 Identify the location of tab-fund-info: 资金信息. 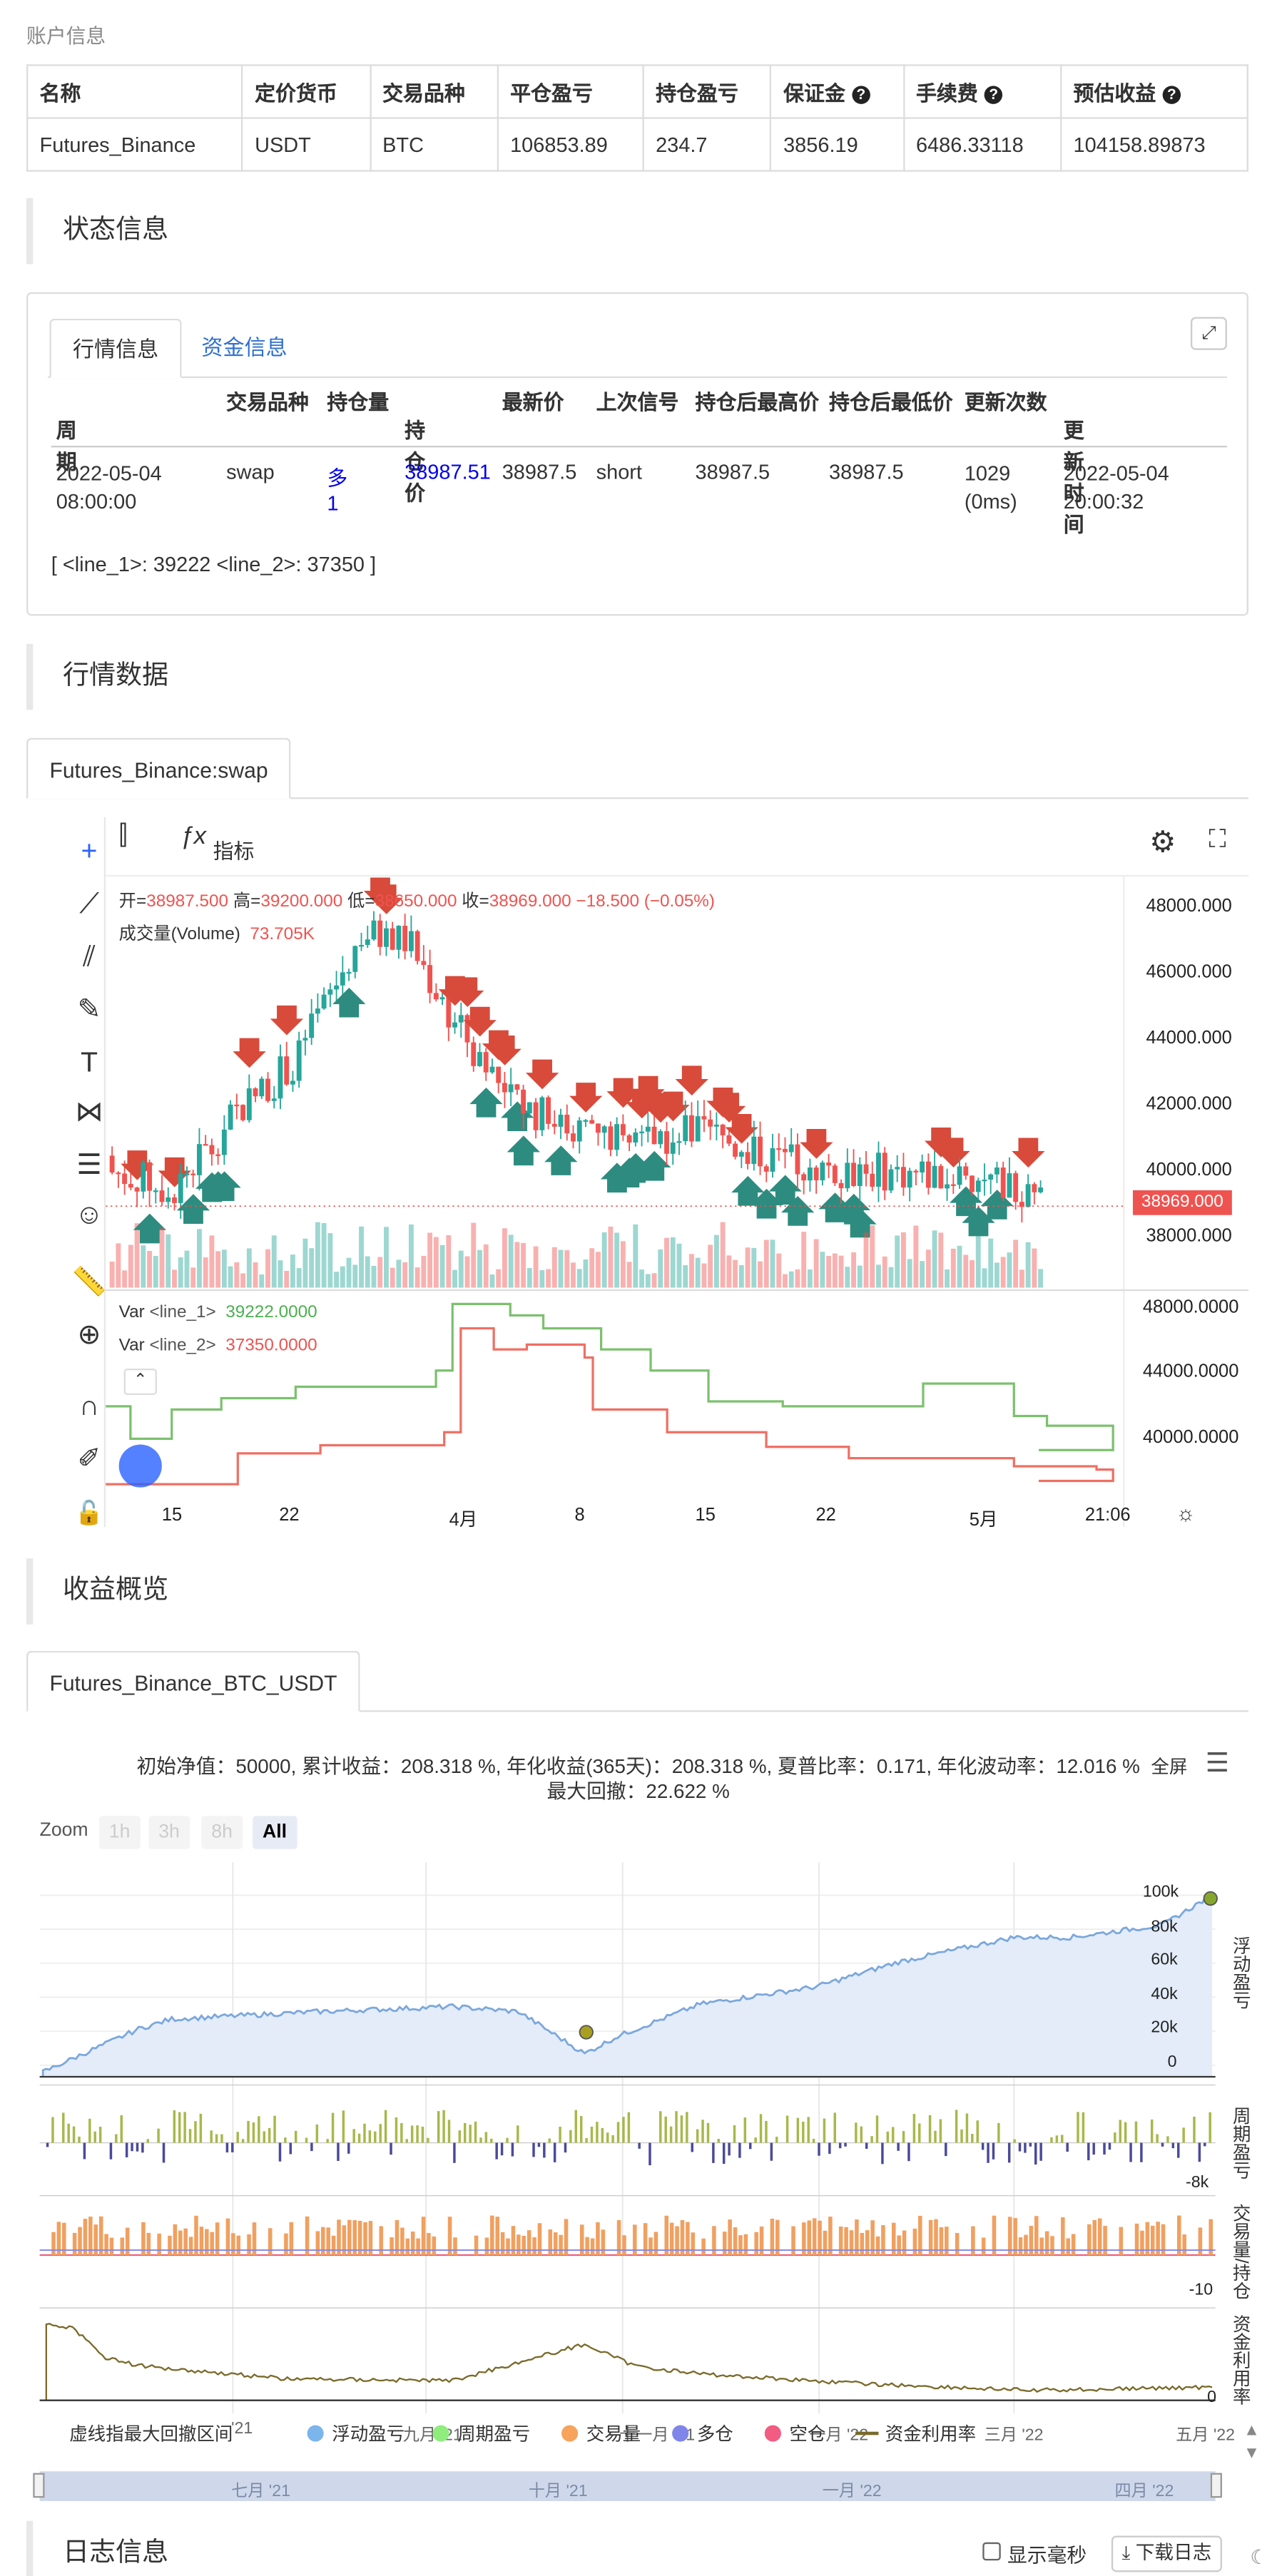
(244, 349).